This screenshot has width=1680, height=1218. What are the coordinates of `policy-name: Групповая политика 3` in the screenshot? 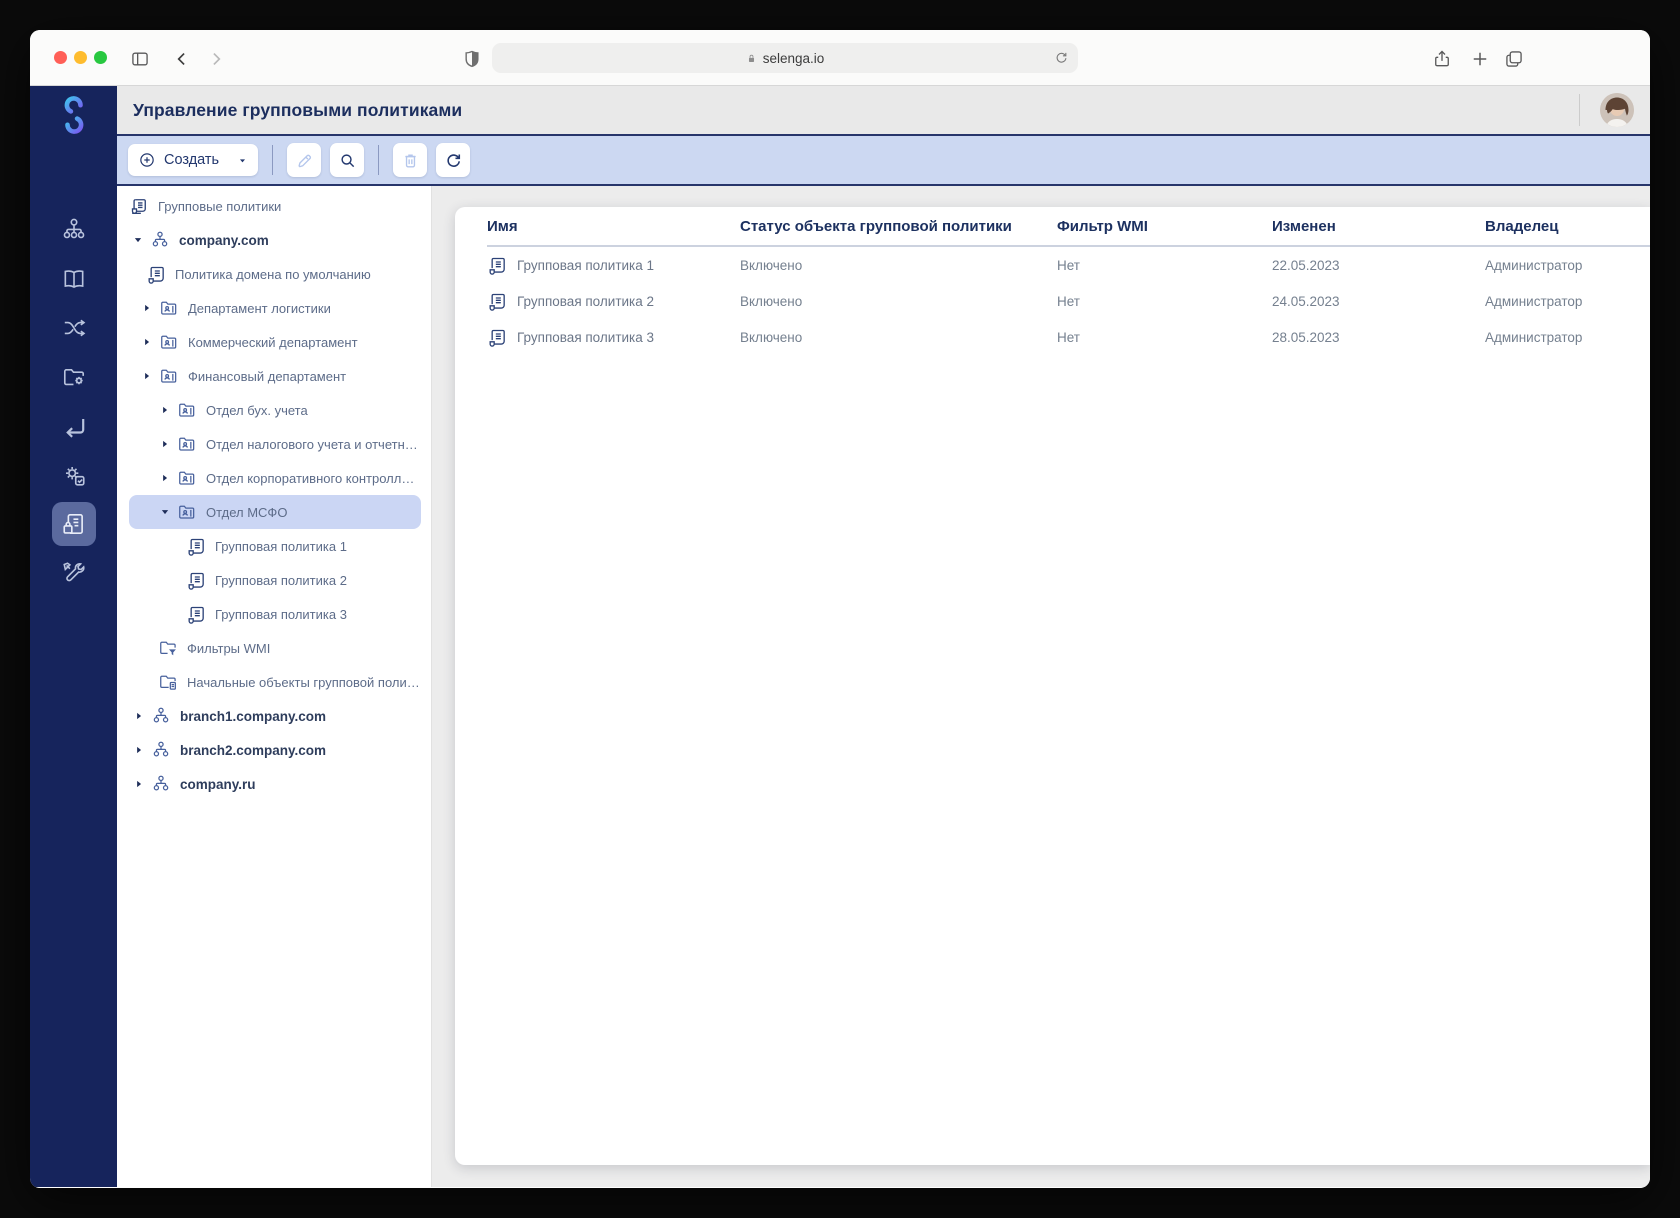 It's located at (586, 337).